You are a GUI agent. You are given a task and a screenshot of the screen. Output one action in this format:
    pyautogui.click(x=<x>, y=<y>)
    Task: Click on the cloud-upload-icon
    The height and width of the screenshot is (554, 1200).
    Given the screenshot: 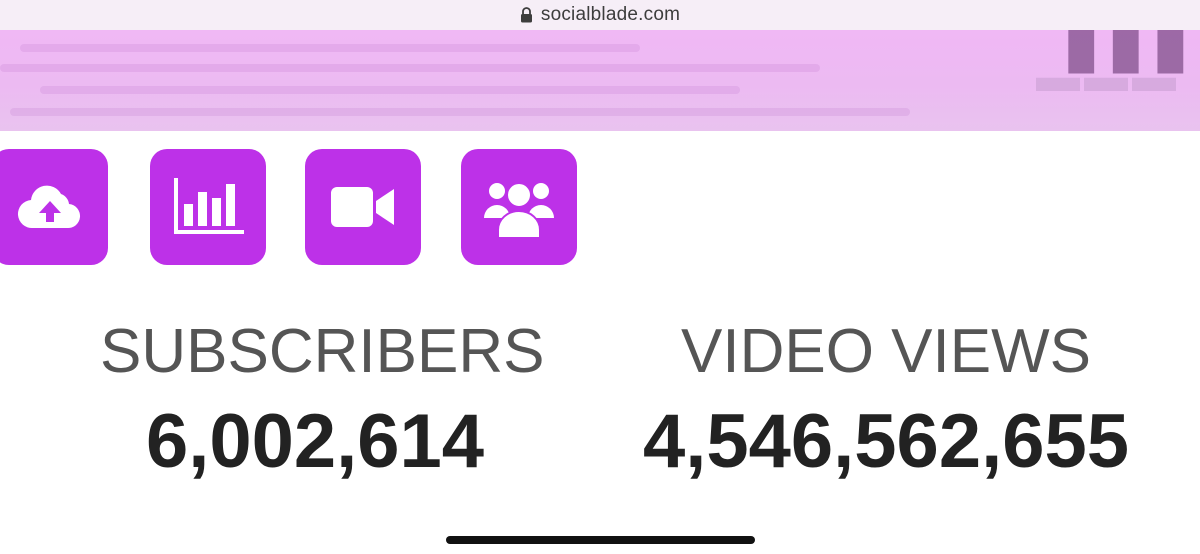 What is the action you would take?
    pyautogui.click(x=49, y=207)
    